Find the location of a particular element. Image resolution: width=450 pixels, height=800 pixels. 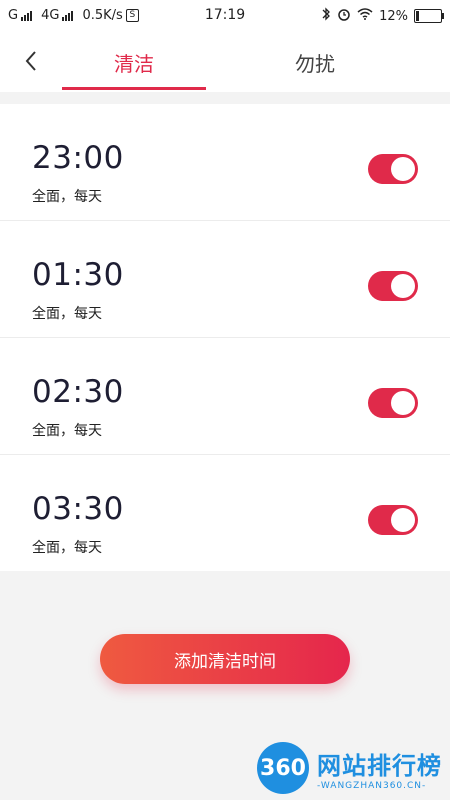

add-clean-time-button: 添加清洁时间 is located at coordinates (225, 659).